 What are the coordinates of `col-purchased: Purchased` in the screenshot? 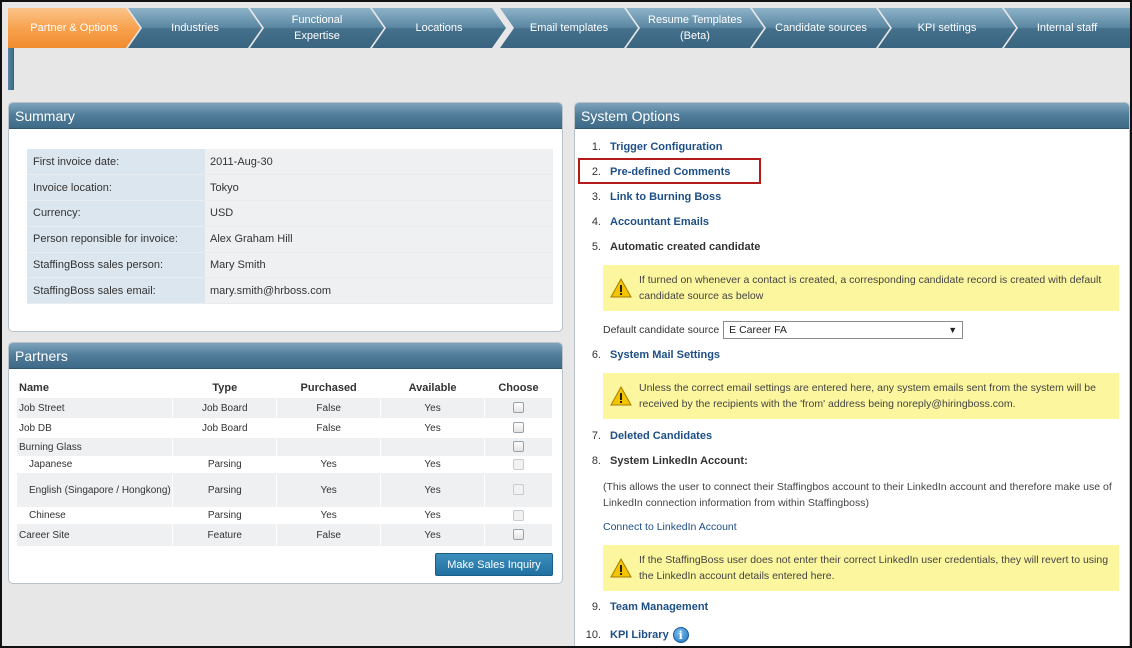 It's located at (328, 387).